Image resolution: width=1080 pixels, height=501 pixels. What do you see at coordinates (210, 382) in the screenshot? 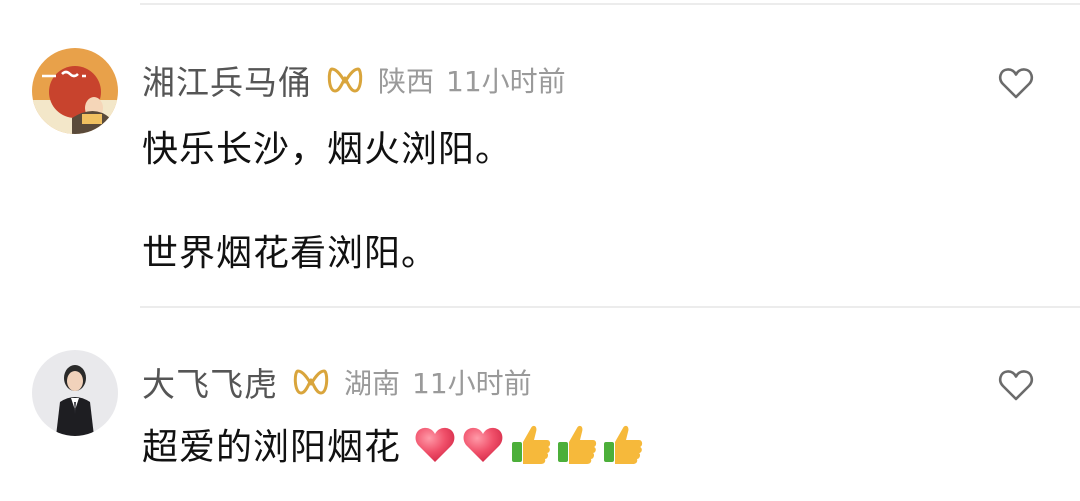
I see `username: 大飞飞虎` at bounding box center [210, 382].